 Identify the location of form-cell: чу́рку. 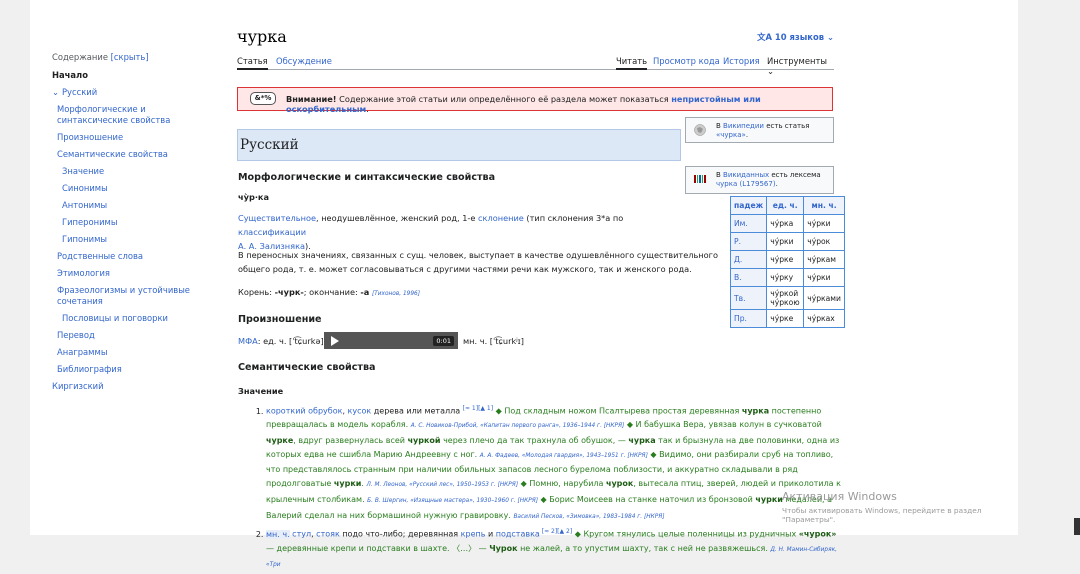
(785, 277).